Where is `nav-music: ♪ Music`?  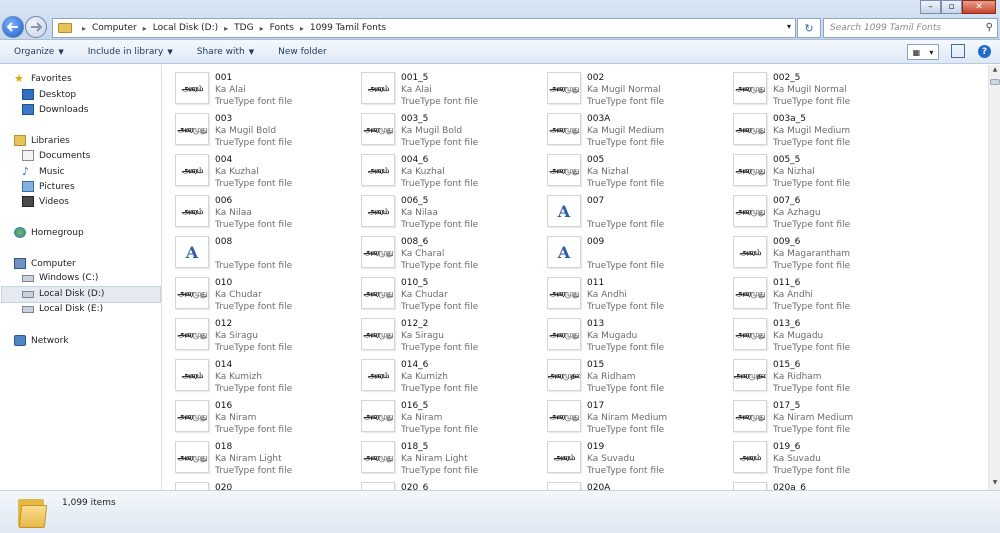
nav-music: ♪ Music is located at coordinates (43, 171).